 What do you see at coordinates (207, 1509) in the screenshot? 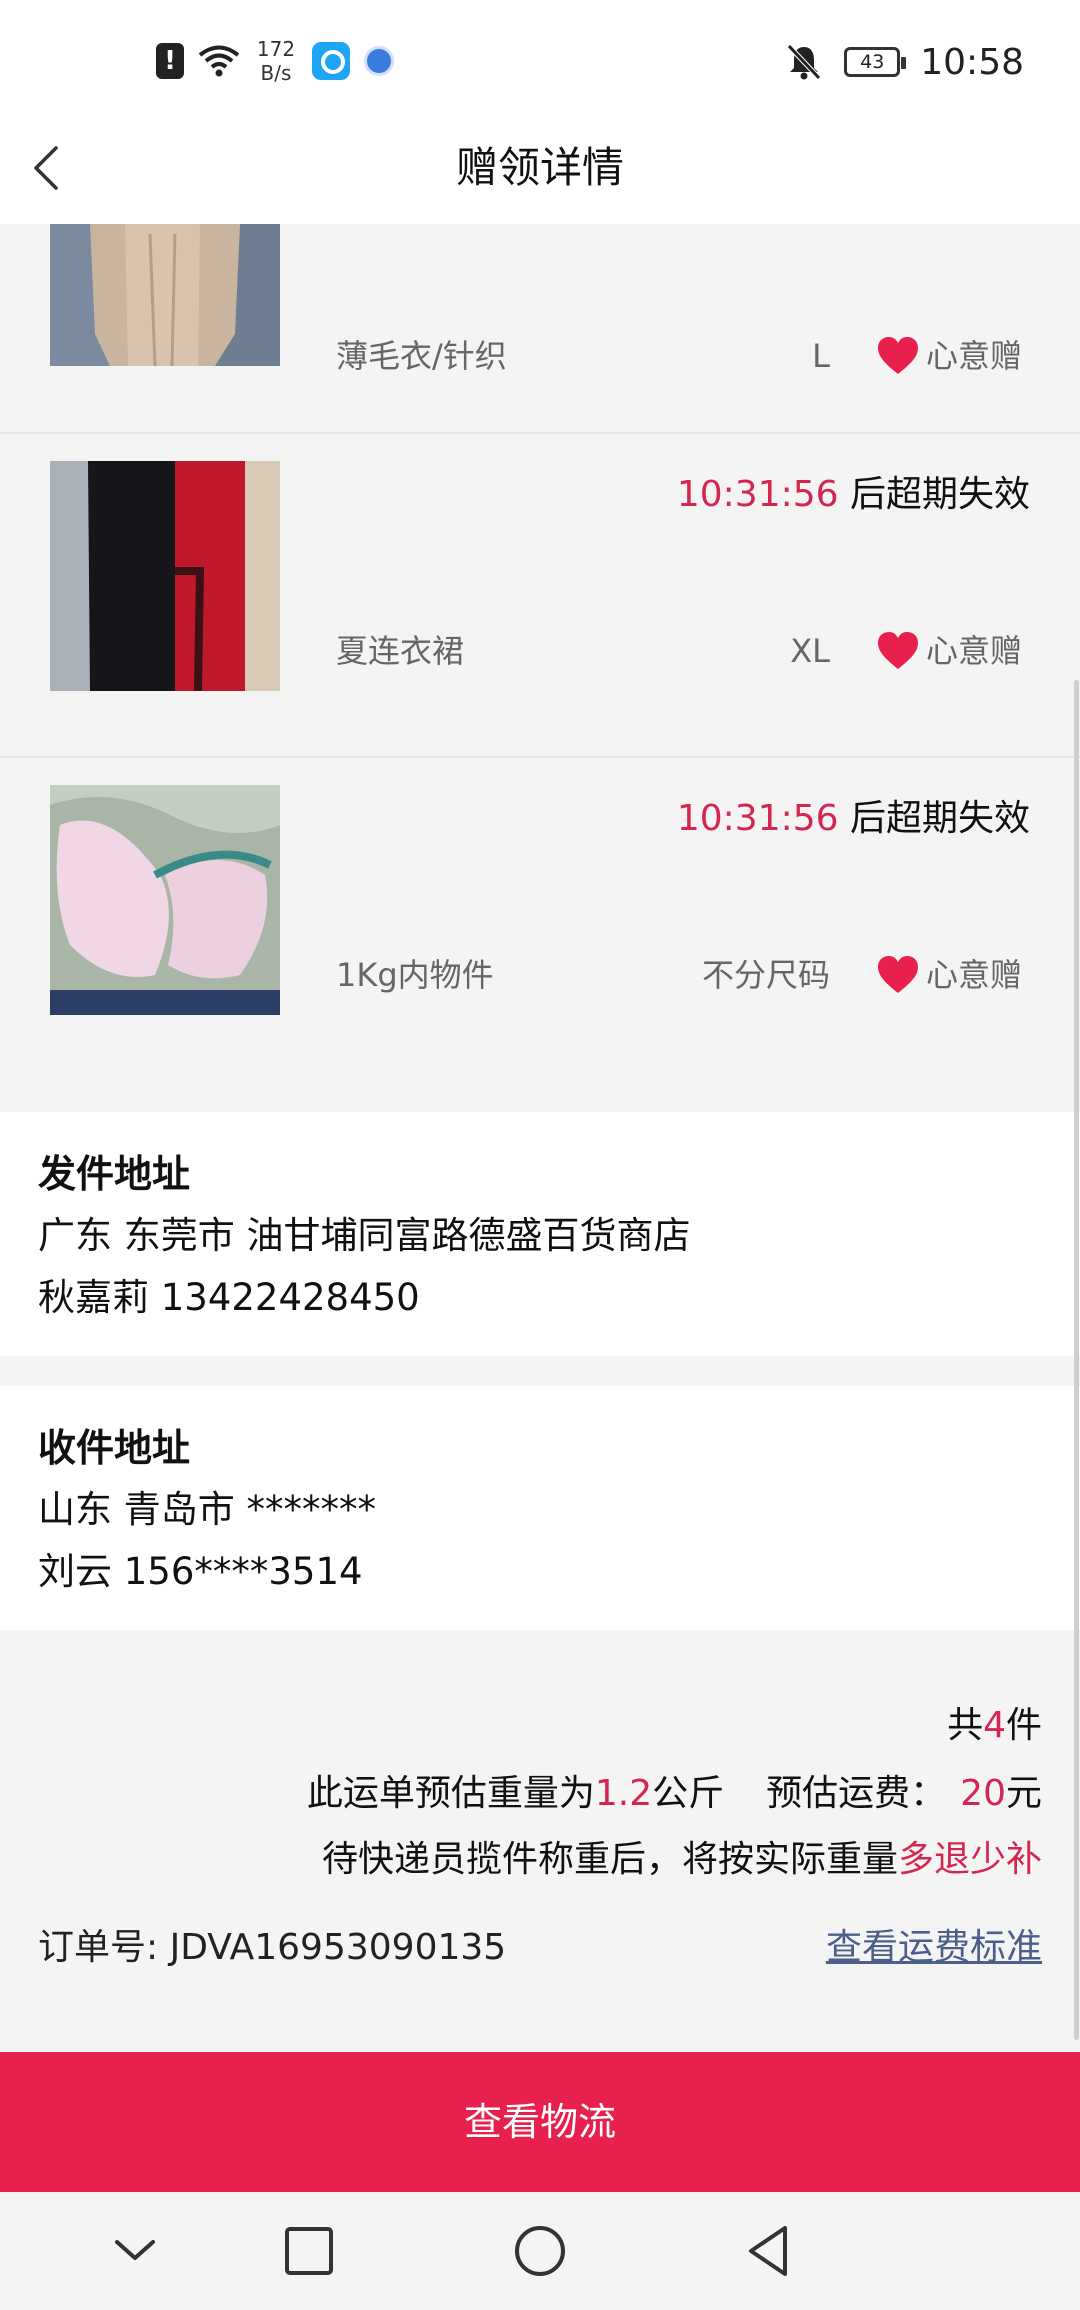
I see `receiver-address: 山东 青岛市 *******` at bounding box center [207, 1509].